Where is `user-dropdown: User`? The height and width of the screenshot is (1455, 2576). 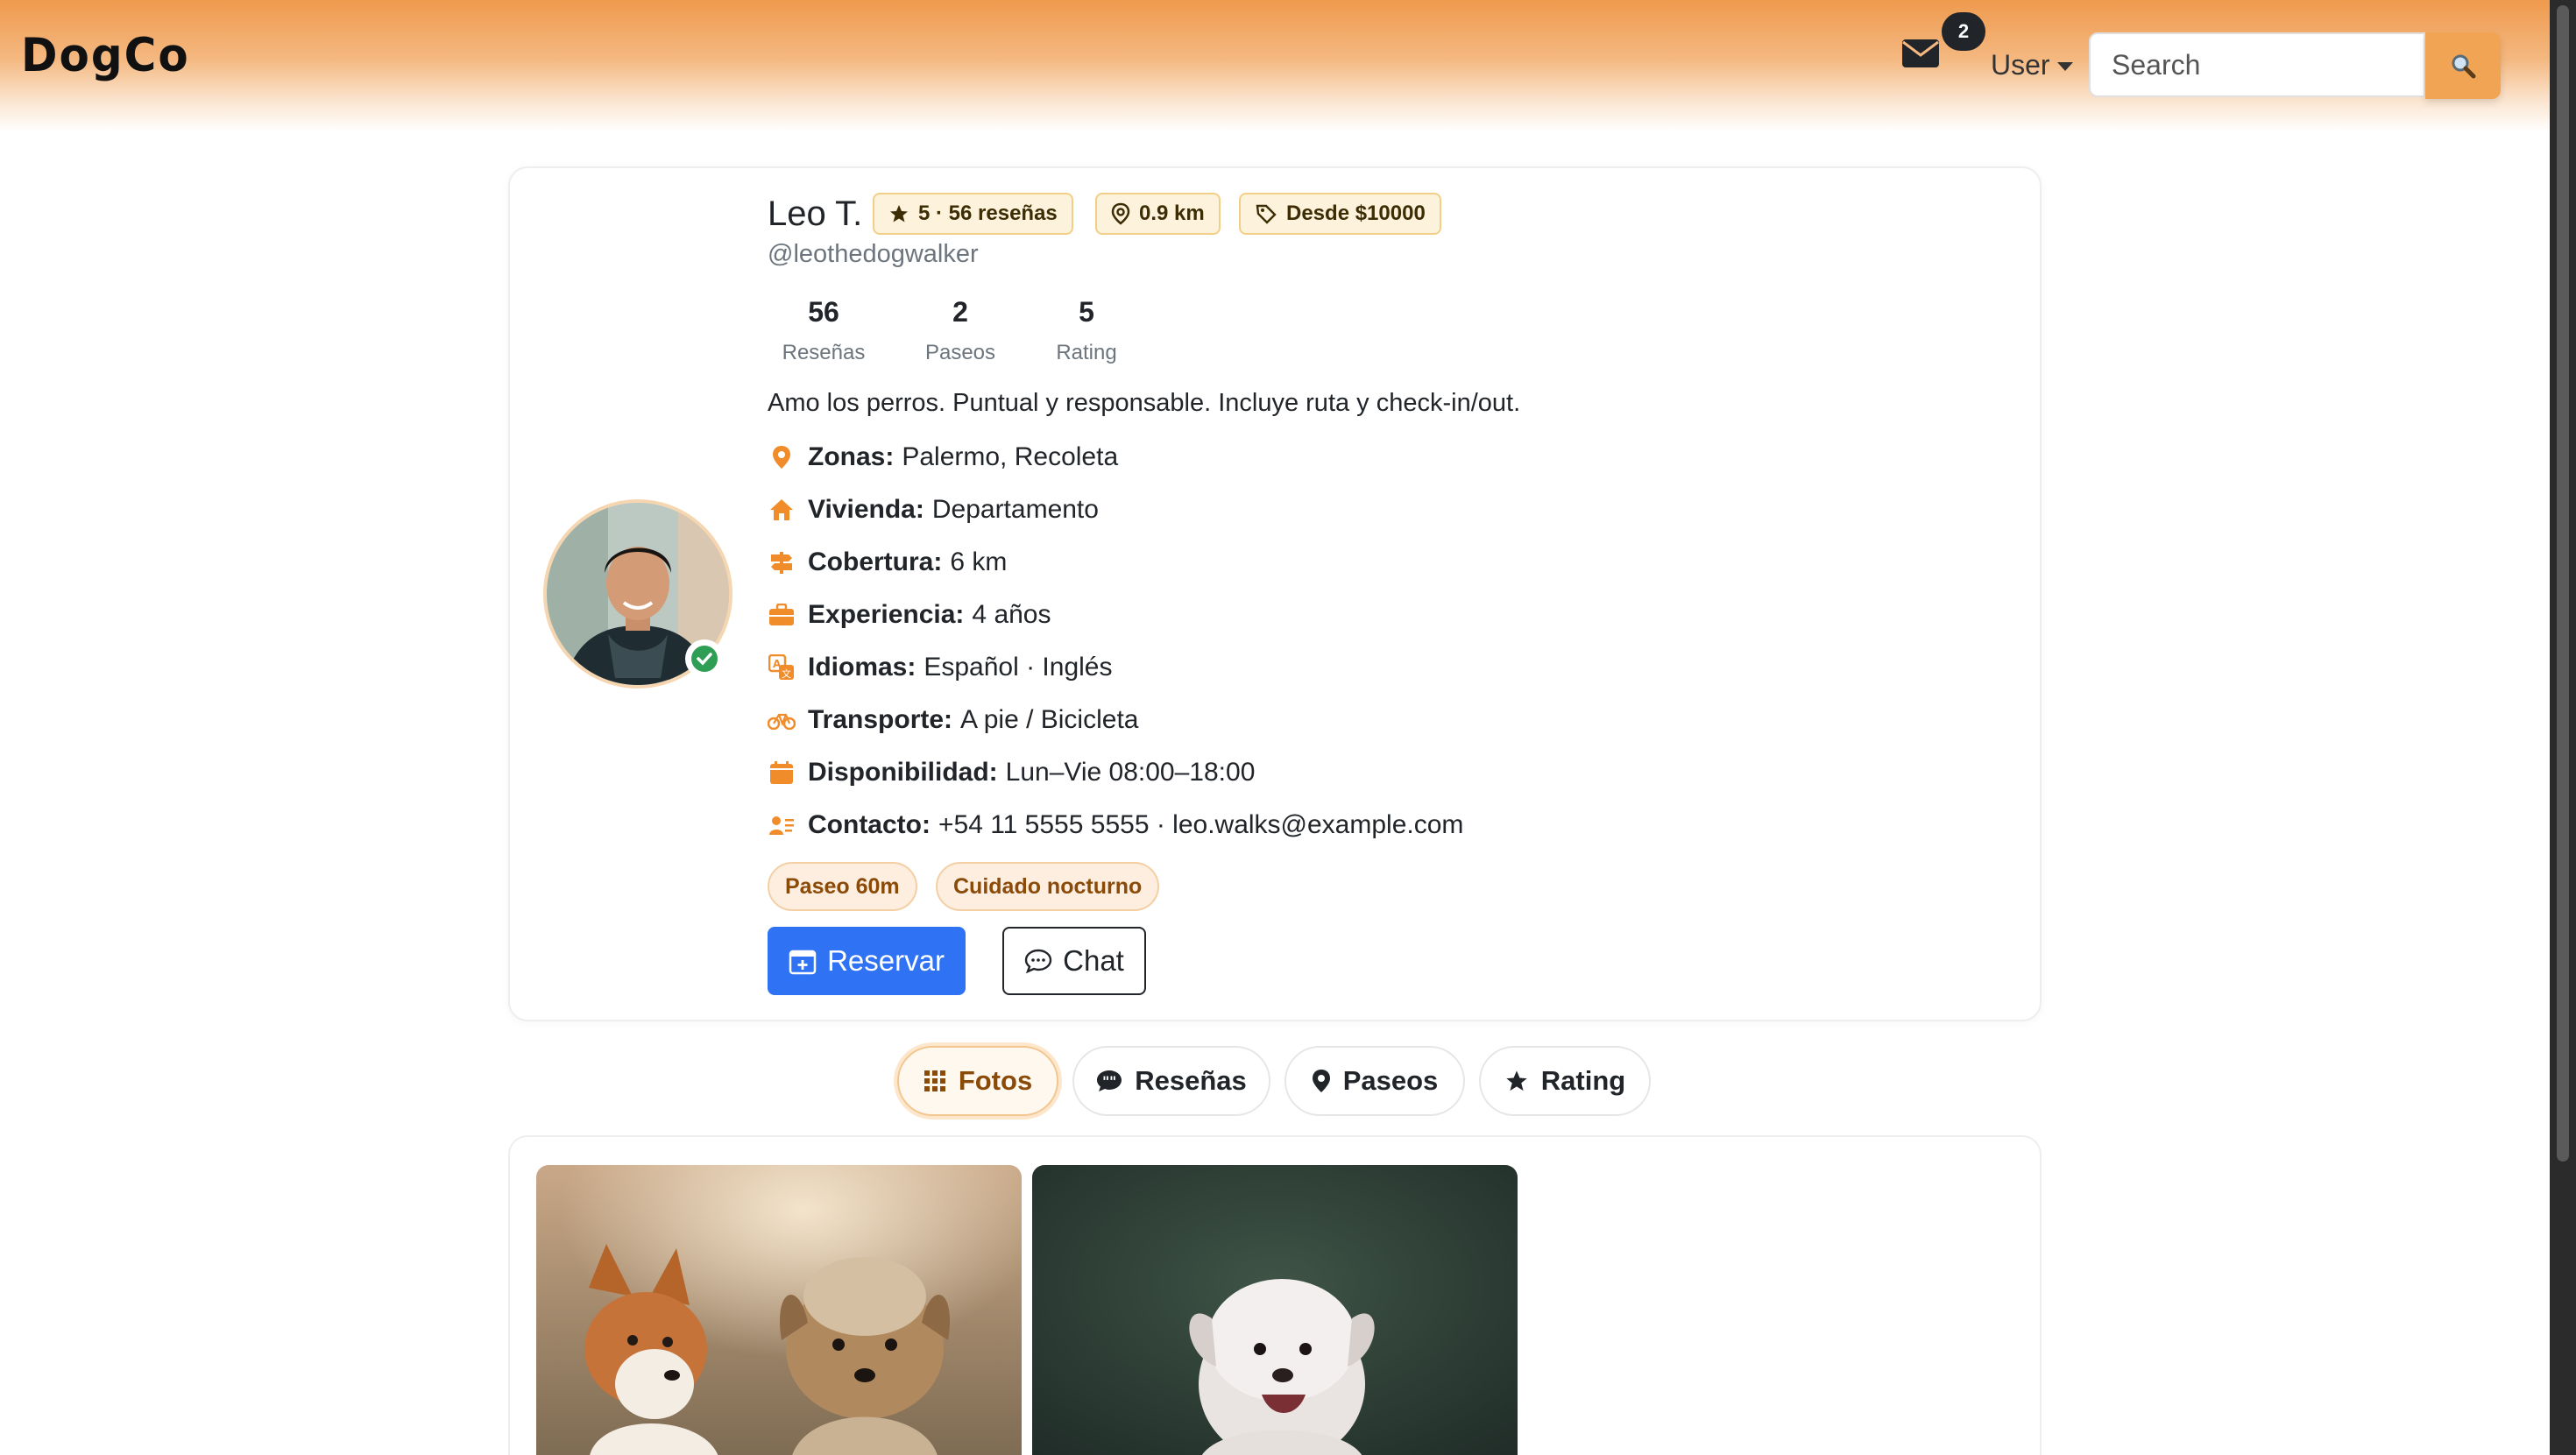
user-dropdown: User is located at coordinates (2032, 65).